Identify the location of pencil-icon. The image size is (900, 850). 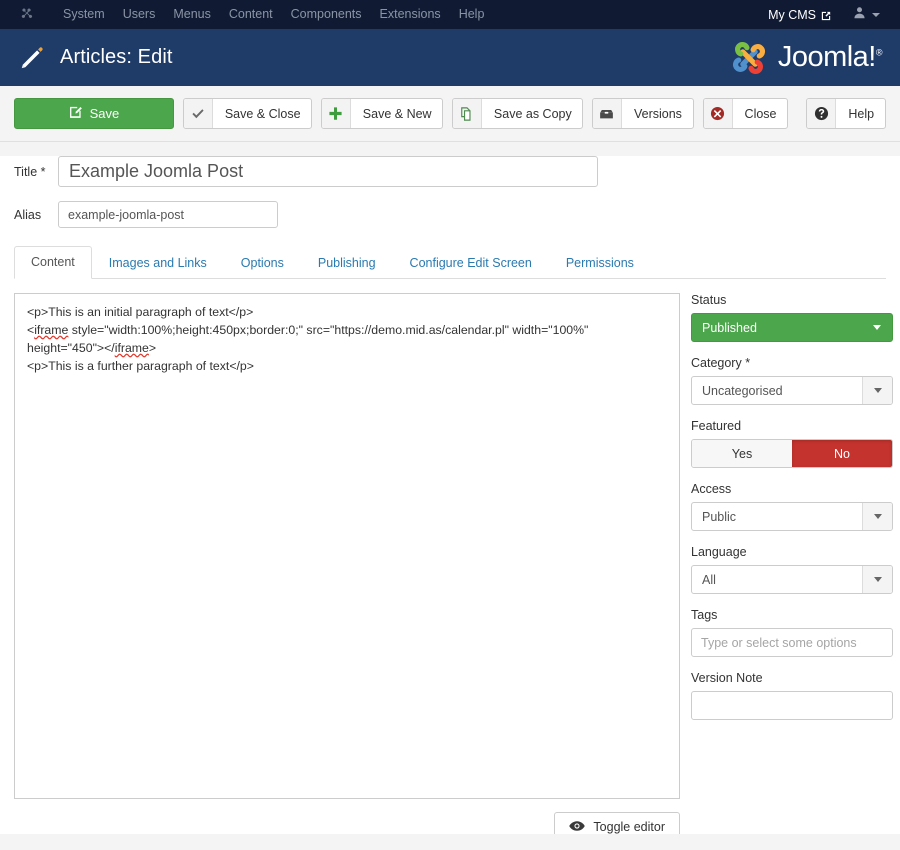
(32, 58).